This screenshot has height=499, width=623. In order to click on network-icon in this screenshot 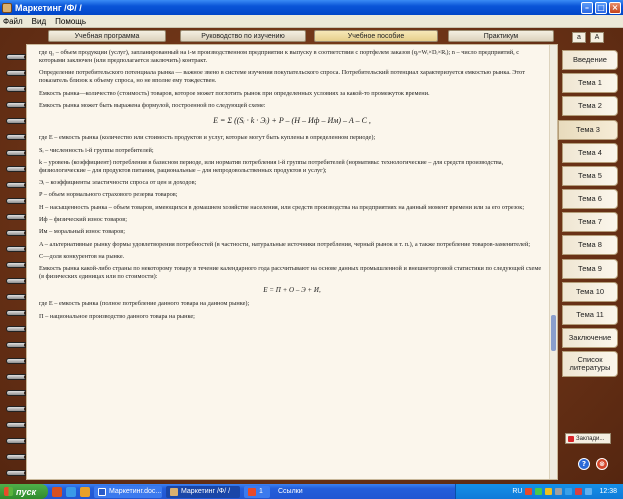, I will do `click(539, 491)`.